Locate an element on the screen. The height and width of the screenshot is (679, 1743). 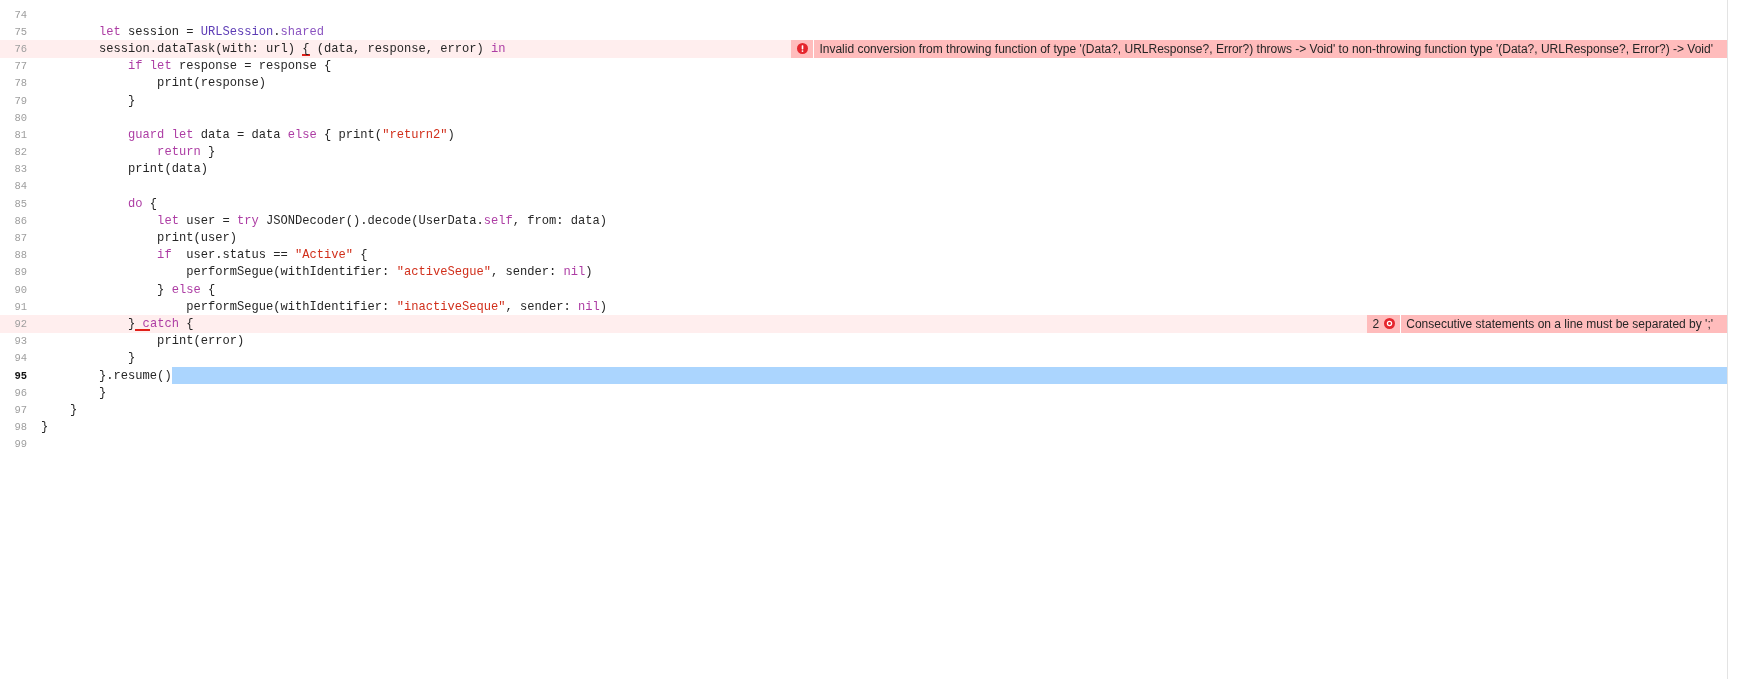
line-number: 80 is located at coordinates (20, 117).